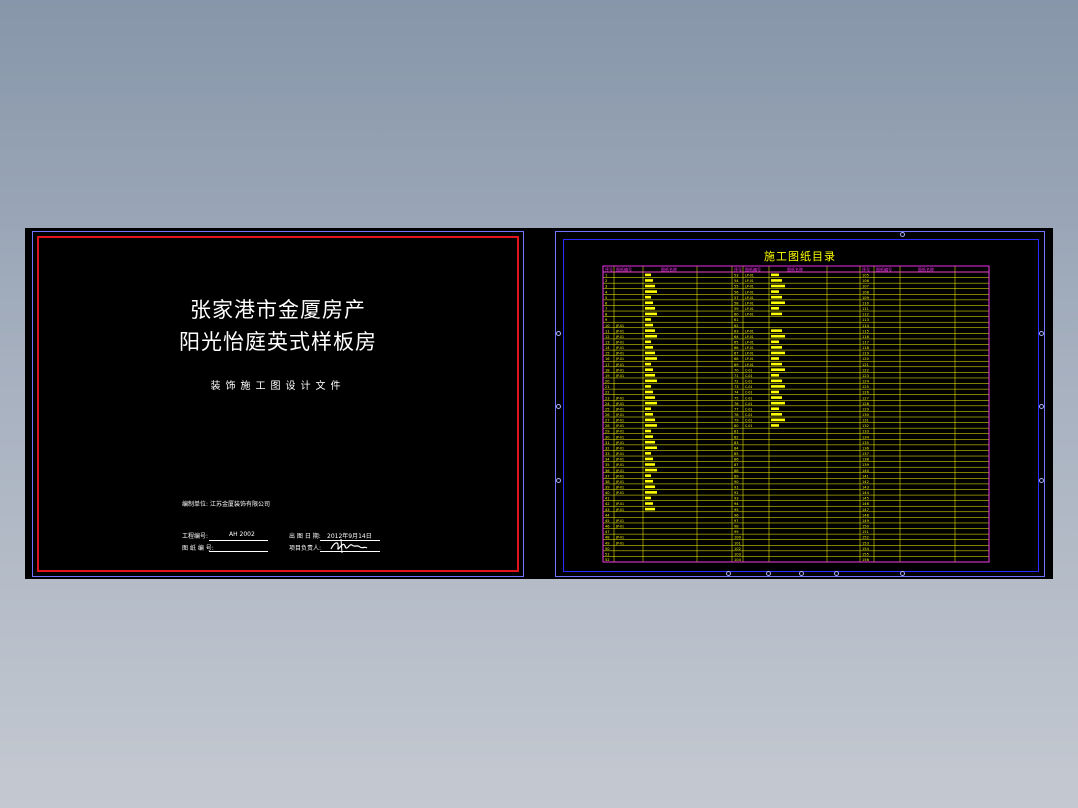 This screenshot has width=1078, height=808. I want to click on row-number: 42, so click(607, 504).